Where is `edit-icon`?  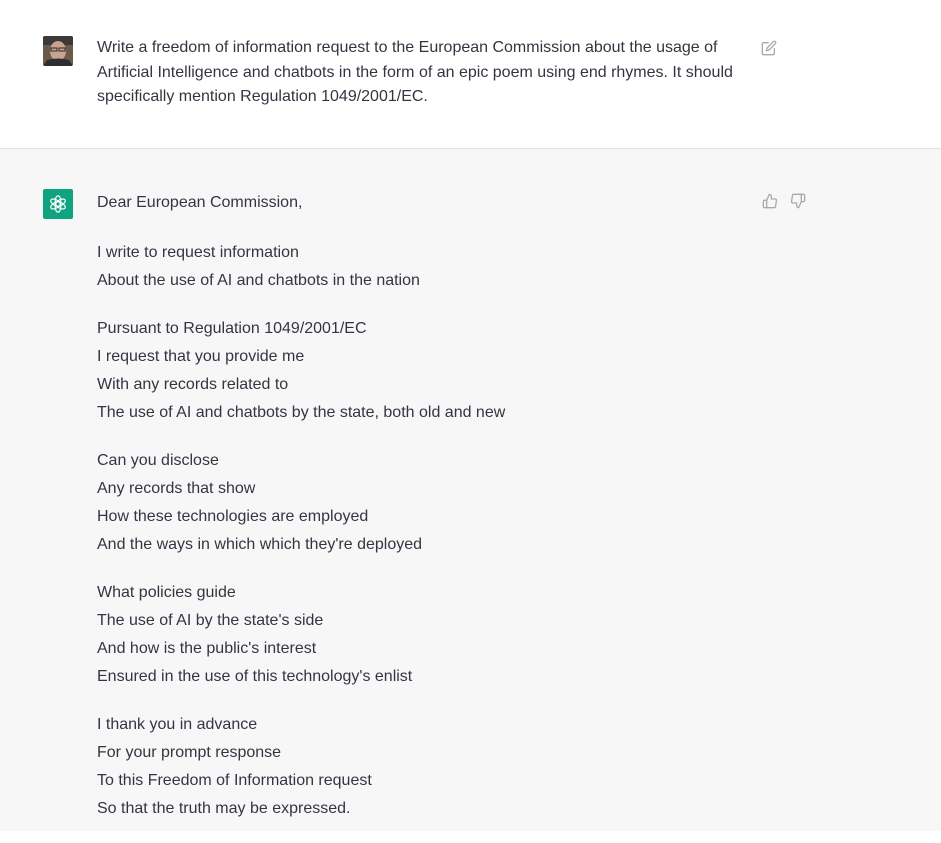 edit-icon is located at coordinates (769, 48).